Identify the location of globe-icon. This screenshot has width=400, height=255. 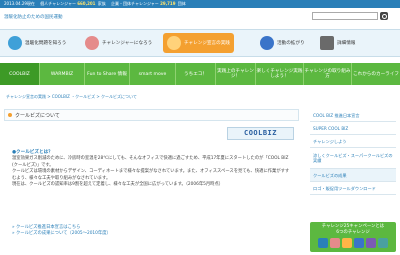
(15, 43).